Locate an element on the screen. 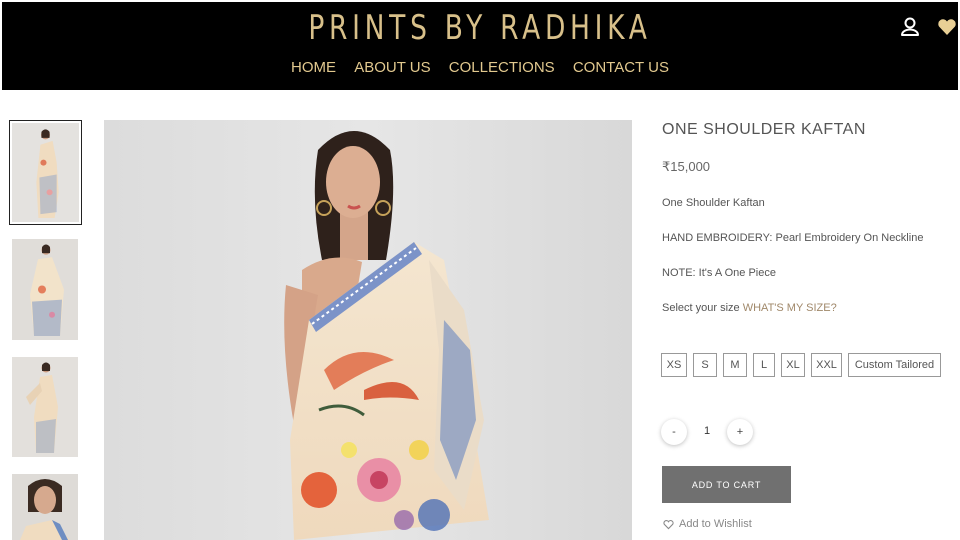 Image resolution: width=960 pixels, height=540 pixels. product-note: NOTE: It's A One Piece is located at coordinates (719, 273).